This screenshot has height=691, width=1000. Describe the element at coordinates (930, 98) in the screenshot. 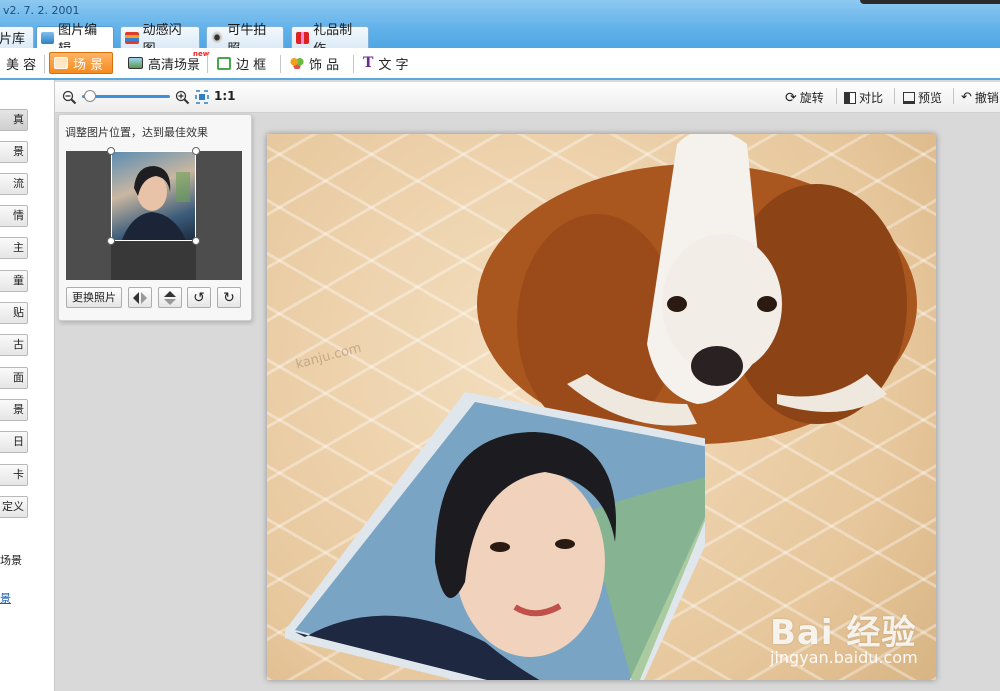

I see `preview-label: 预览` at that location.